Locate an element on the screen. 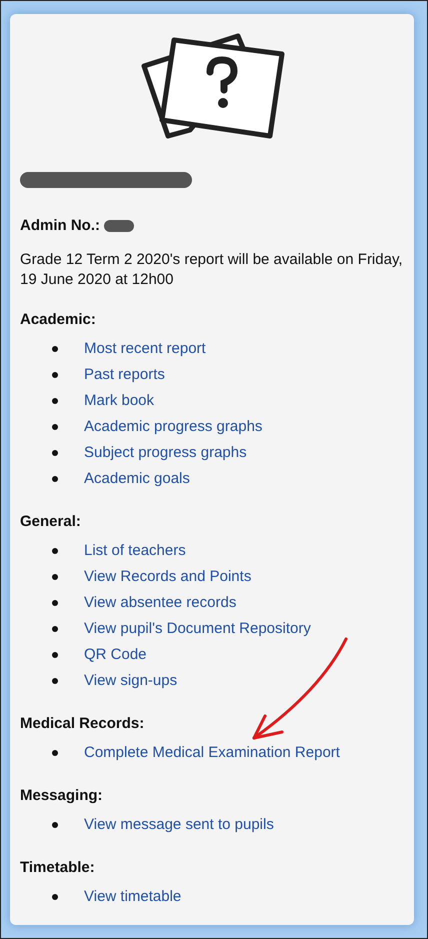 The width and height of the screenshot is (428, 939). menu-link: Subject progress graphs is located at coordinates (165, 453).